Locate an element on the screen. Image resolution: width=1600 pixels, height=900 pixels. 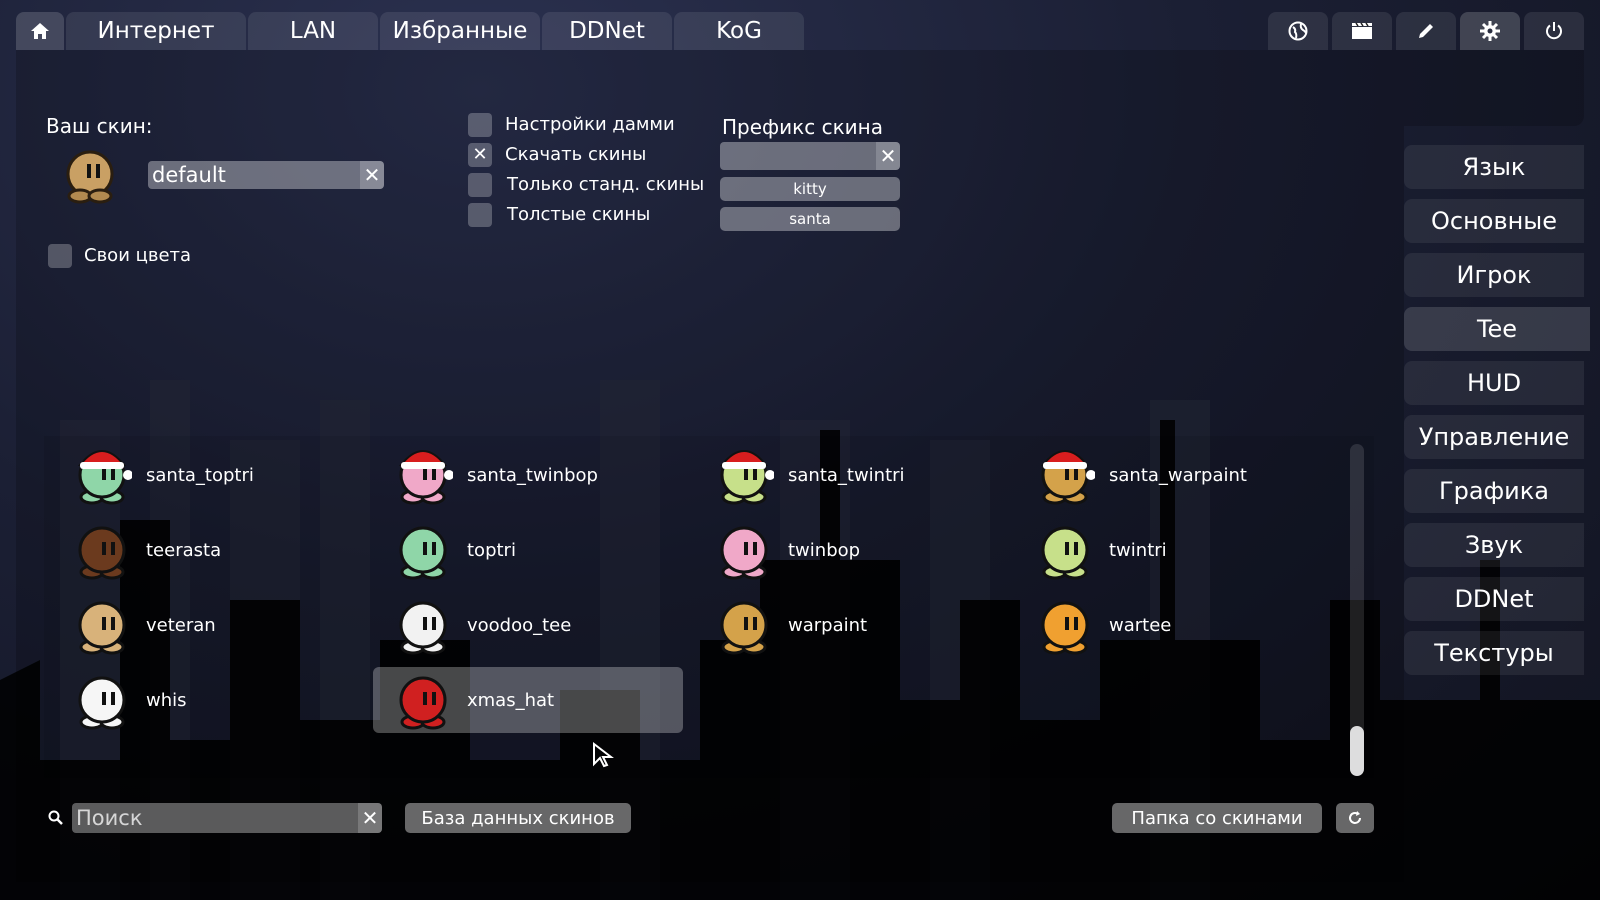
skin-item-wartee: wartee is located at coordinates (1170, 625).